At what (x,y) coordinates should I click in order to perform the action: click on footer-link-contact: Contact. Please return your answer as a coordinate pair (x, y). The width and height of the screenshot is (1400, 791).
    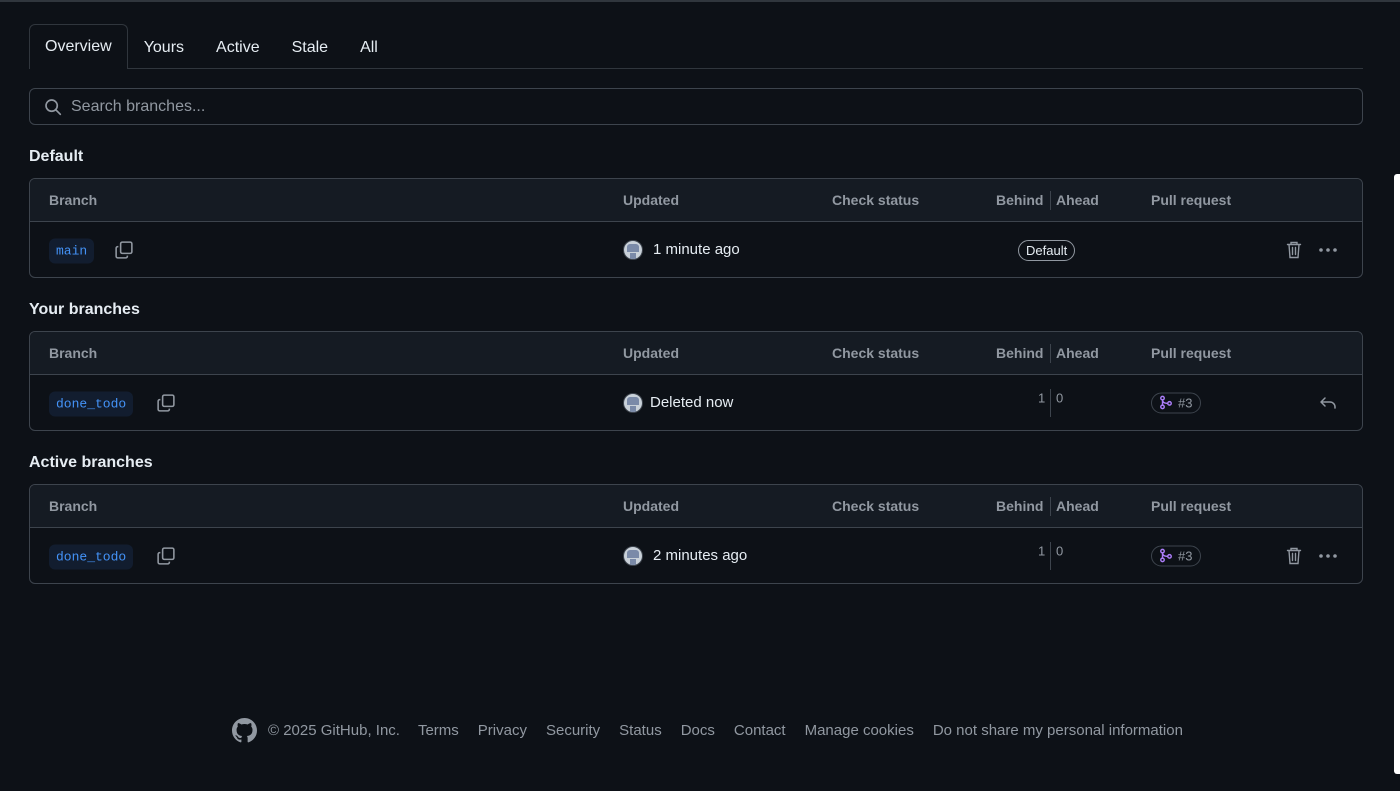
    Looking at the image, I should click on (760, 730).